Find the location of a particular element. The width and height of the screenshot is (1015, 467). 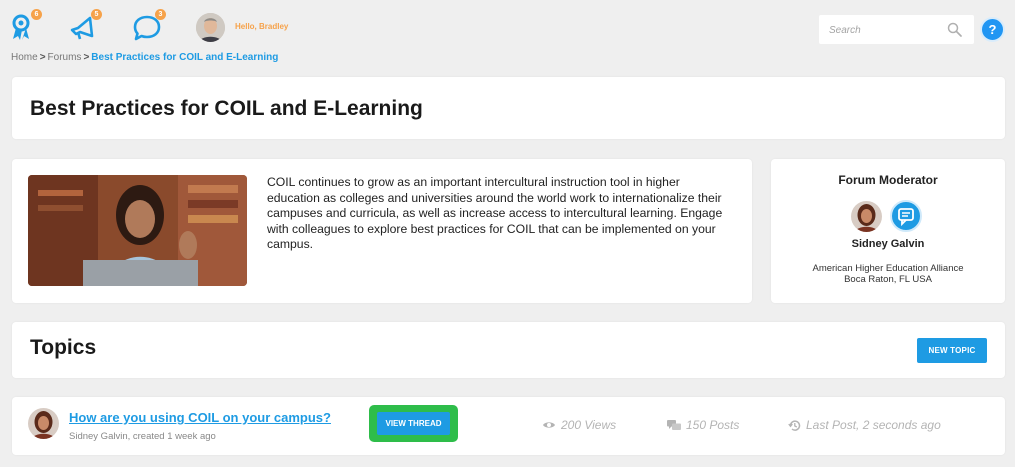

thread-last-post-label: Last Post, 2 seconds ago is located at coordinates (873, 425).